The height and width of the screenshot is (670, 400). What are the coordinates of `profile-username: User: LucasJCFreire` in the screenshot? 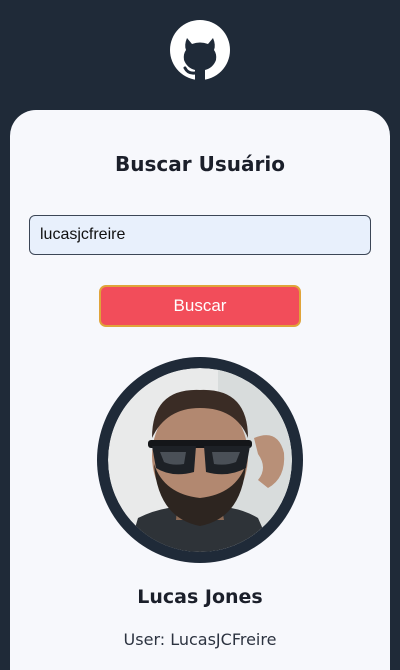 It's located at (200, 639).